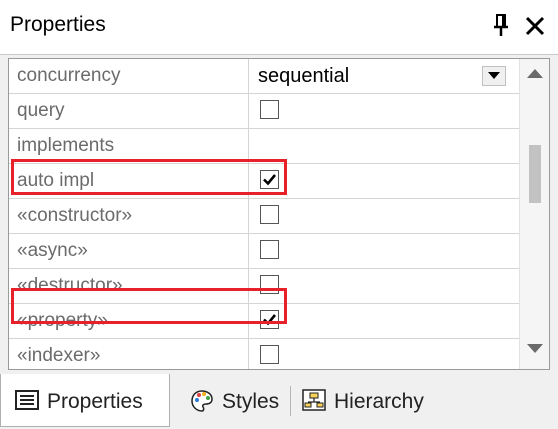 This screenshot has height=429, width=558. What do you see at coordinates (129, 216) in the screenshot?
I see `property-name: «constructor»` at bounding box center [129, 216].